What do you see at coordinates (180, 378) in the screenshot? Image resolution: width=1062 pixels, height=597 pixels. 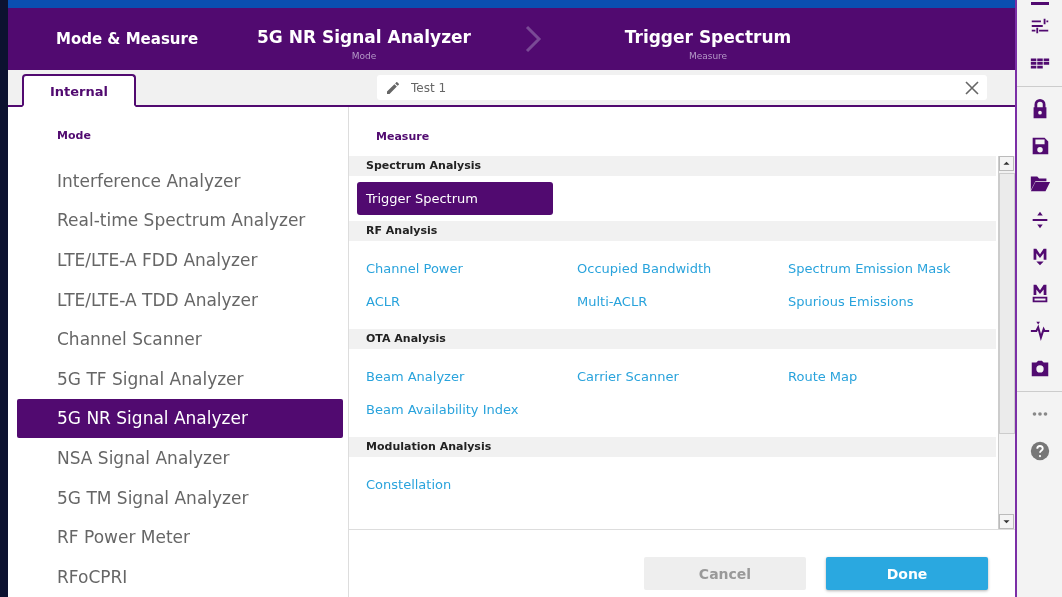 I see `mode-item: 5G TF Signal Analyzer` at bounding box center [180, 378].